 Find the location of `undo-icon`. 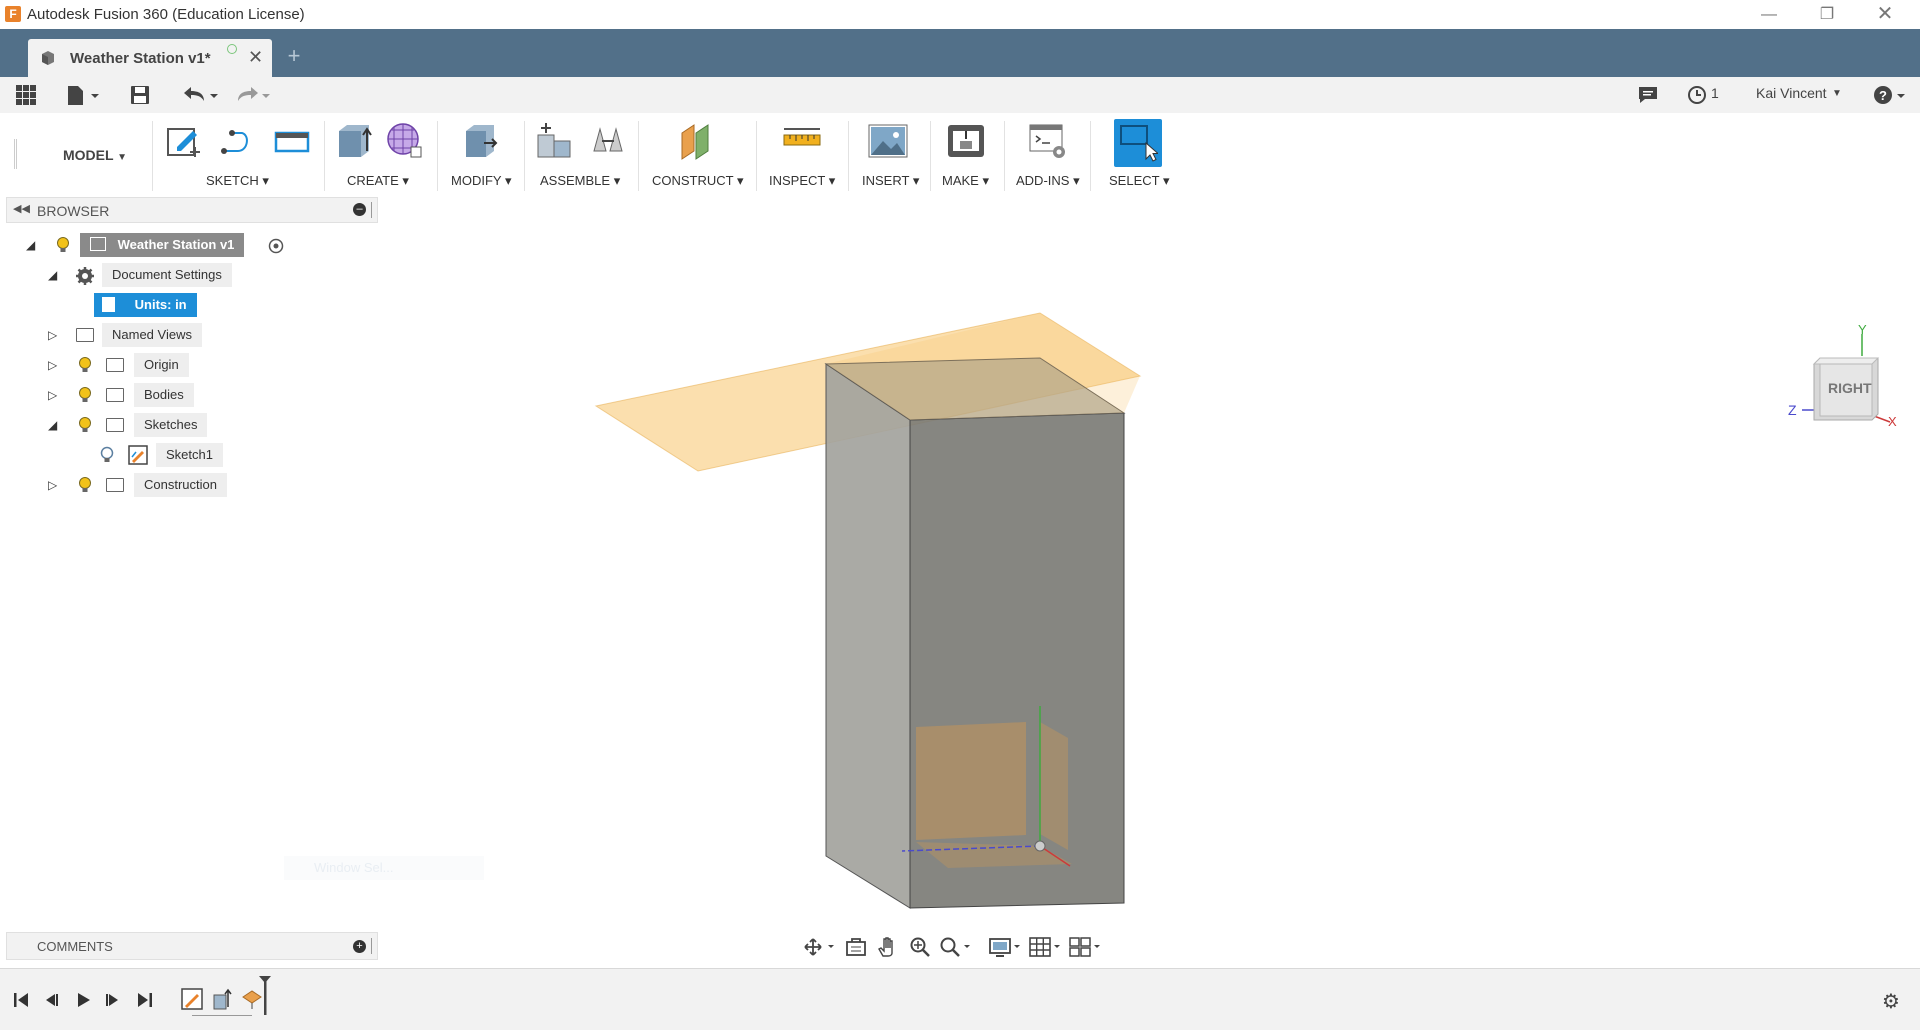

undo-icon is located at coordinates (200, 95).